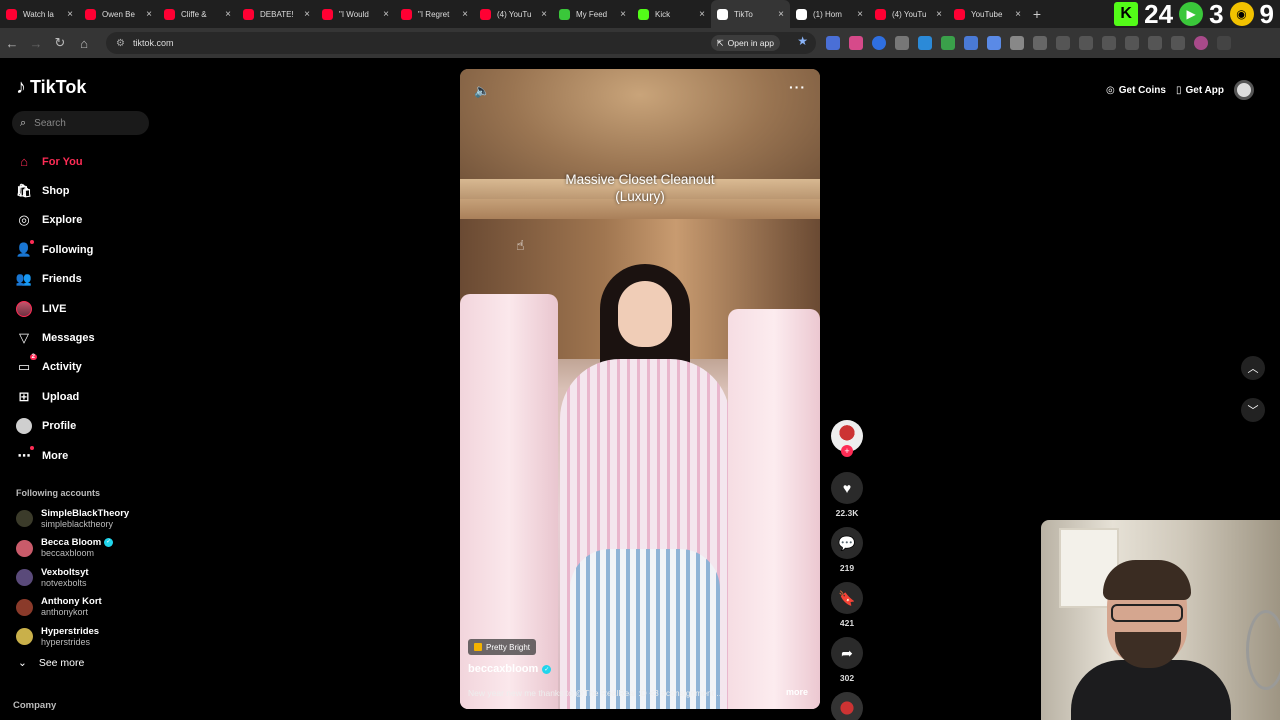 The image size is (1280, 720). What do you see at coordinates (72, 608) in the screenshot?
I see `following-account-item: Anthony Kort anthonykort` at bounding box center [72, 608].